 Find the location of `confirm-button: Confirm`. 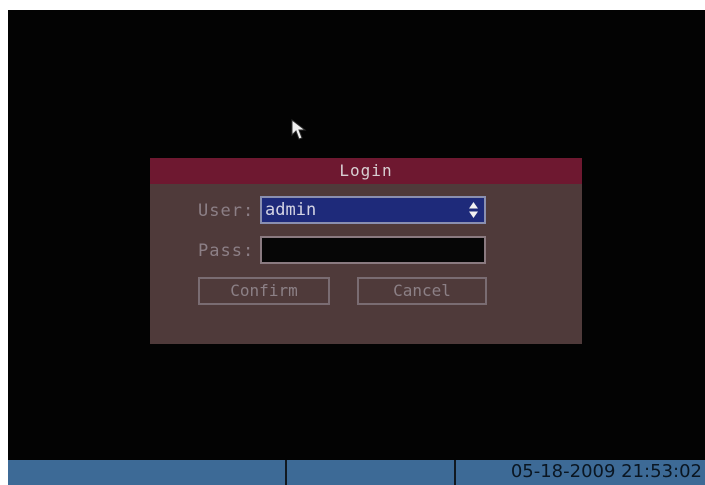

confirm-button: Confirm is located at coordinates (264, 291).